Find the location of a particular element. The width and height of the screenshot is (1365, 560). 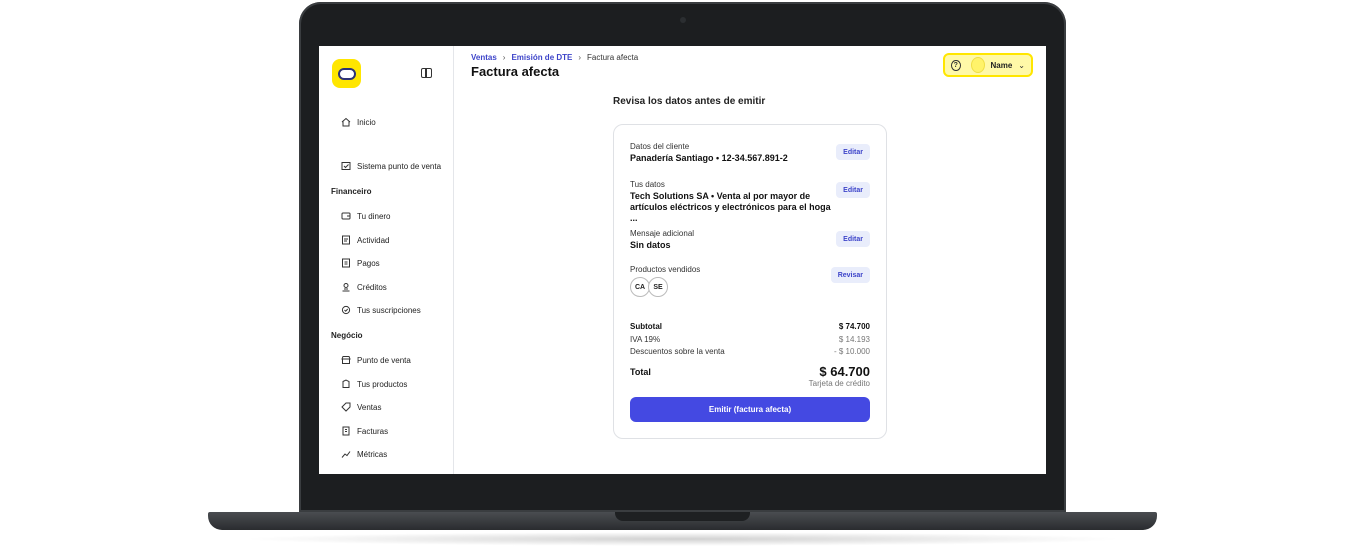

pos-system-icon is located at coordinates (346, 166).